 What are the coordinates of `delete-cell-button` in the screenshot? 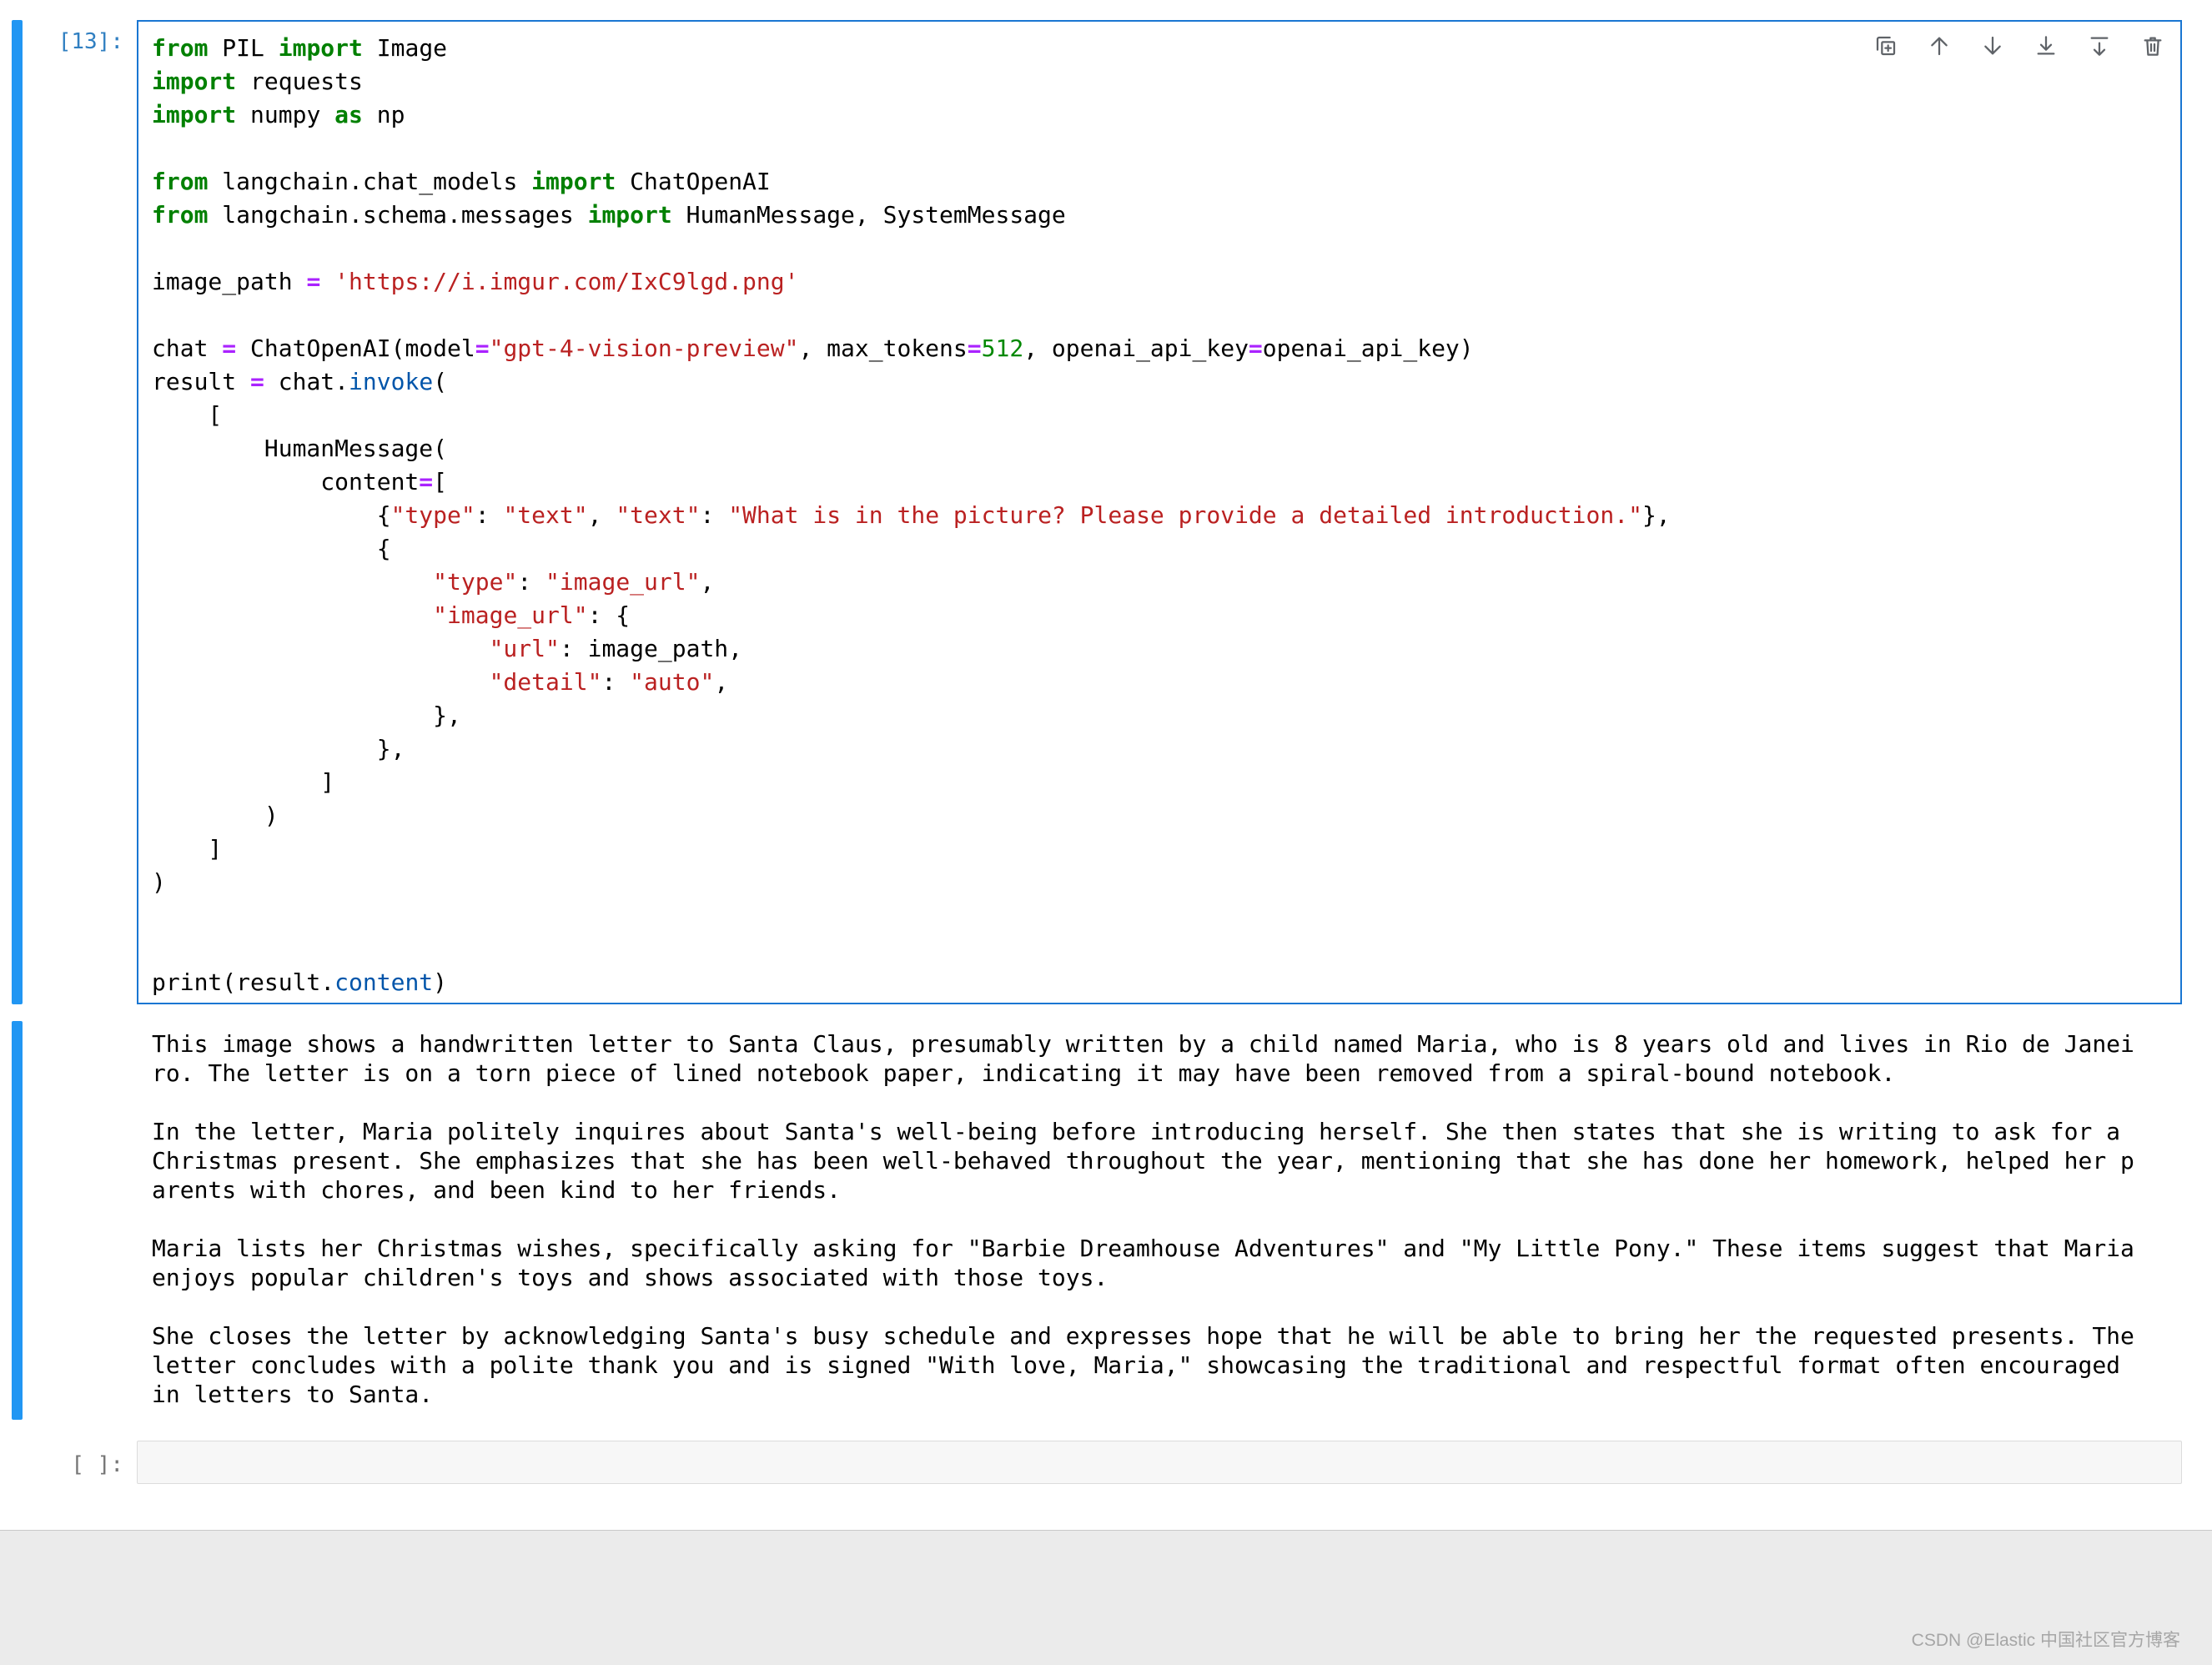 It's located at (2153, 46).